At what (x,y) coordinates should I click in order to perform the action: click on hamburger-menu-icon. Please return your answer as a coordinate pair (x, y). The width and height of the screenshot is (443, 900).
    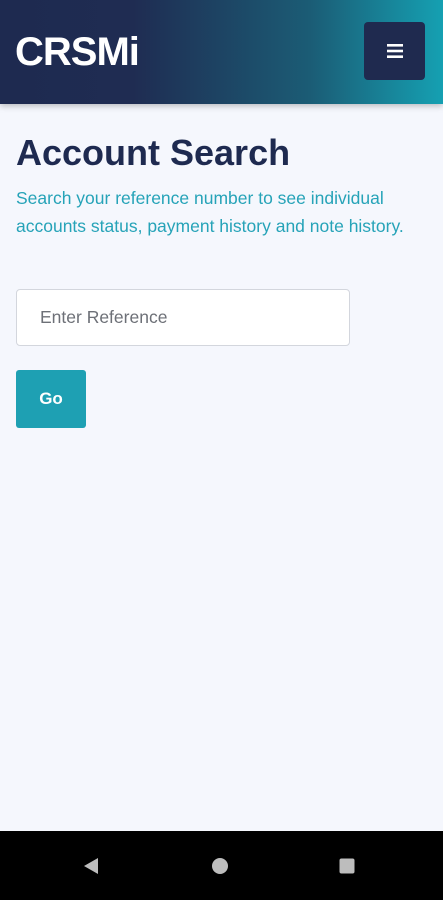
    Looking at the image, I should click on (394, 51).